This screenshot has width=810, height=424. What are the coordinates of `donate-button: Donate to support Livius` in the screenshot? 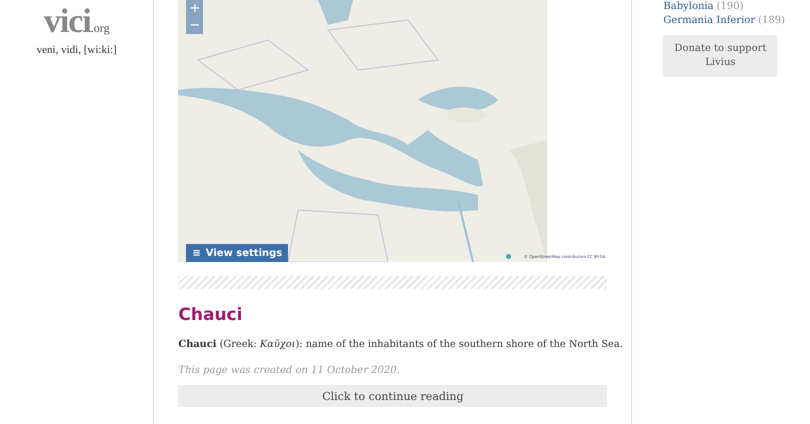 It's located at (720, 56).